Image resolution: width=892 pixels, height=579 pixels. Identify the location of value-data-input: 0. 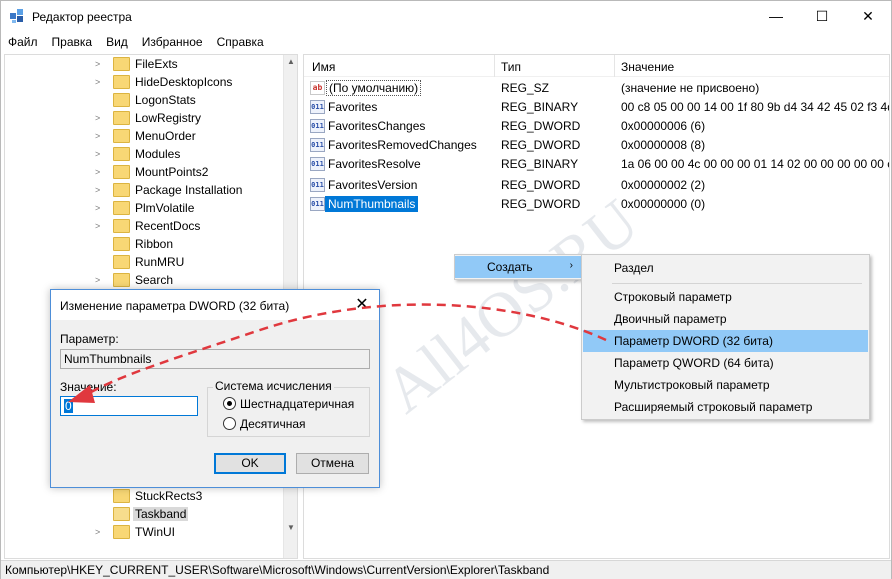
(129, 406).